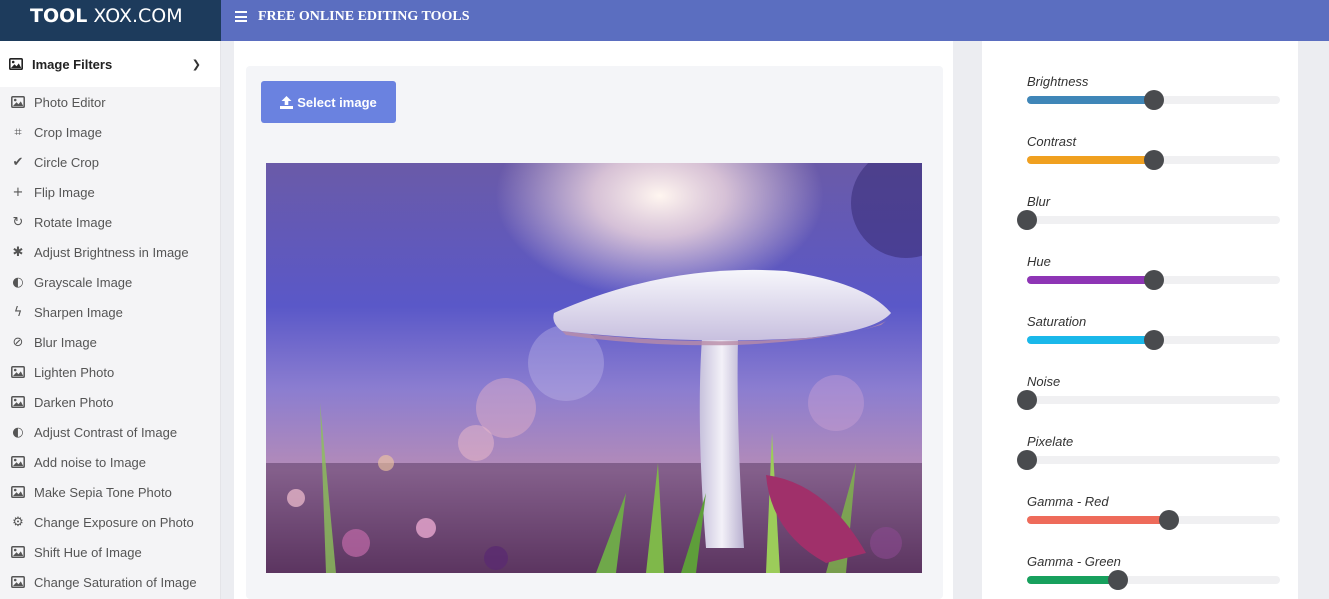 This screenshot has height=599, width=1329. What do you see at coordinates (18, 522) in the screenshot?
I see `gear-icon: ⚙` at bounding box center [18, 522].